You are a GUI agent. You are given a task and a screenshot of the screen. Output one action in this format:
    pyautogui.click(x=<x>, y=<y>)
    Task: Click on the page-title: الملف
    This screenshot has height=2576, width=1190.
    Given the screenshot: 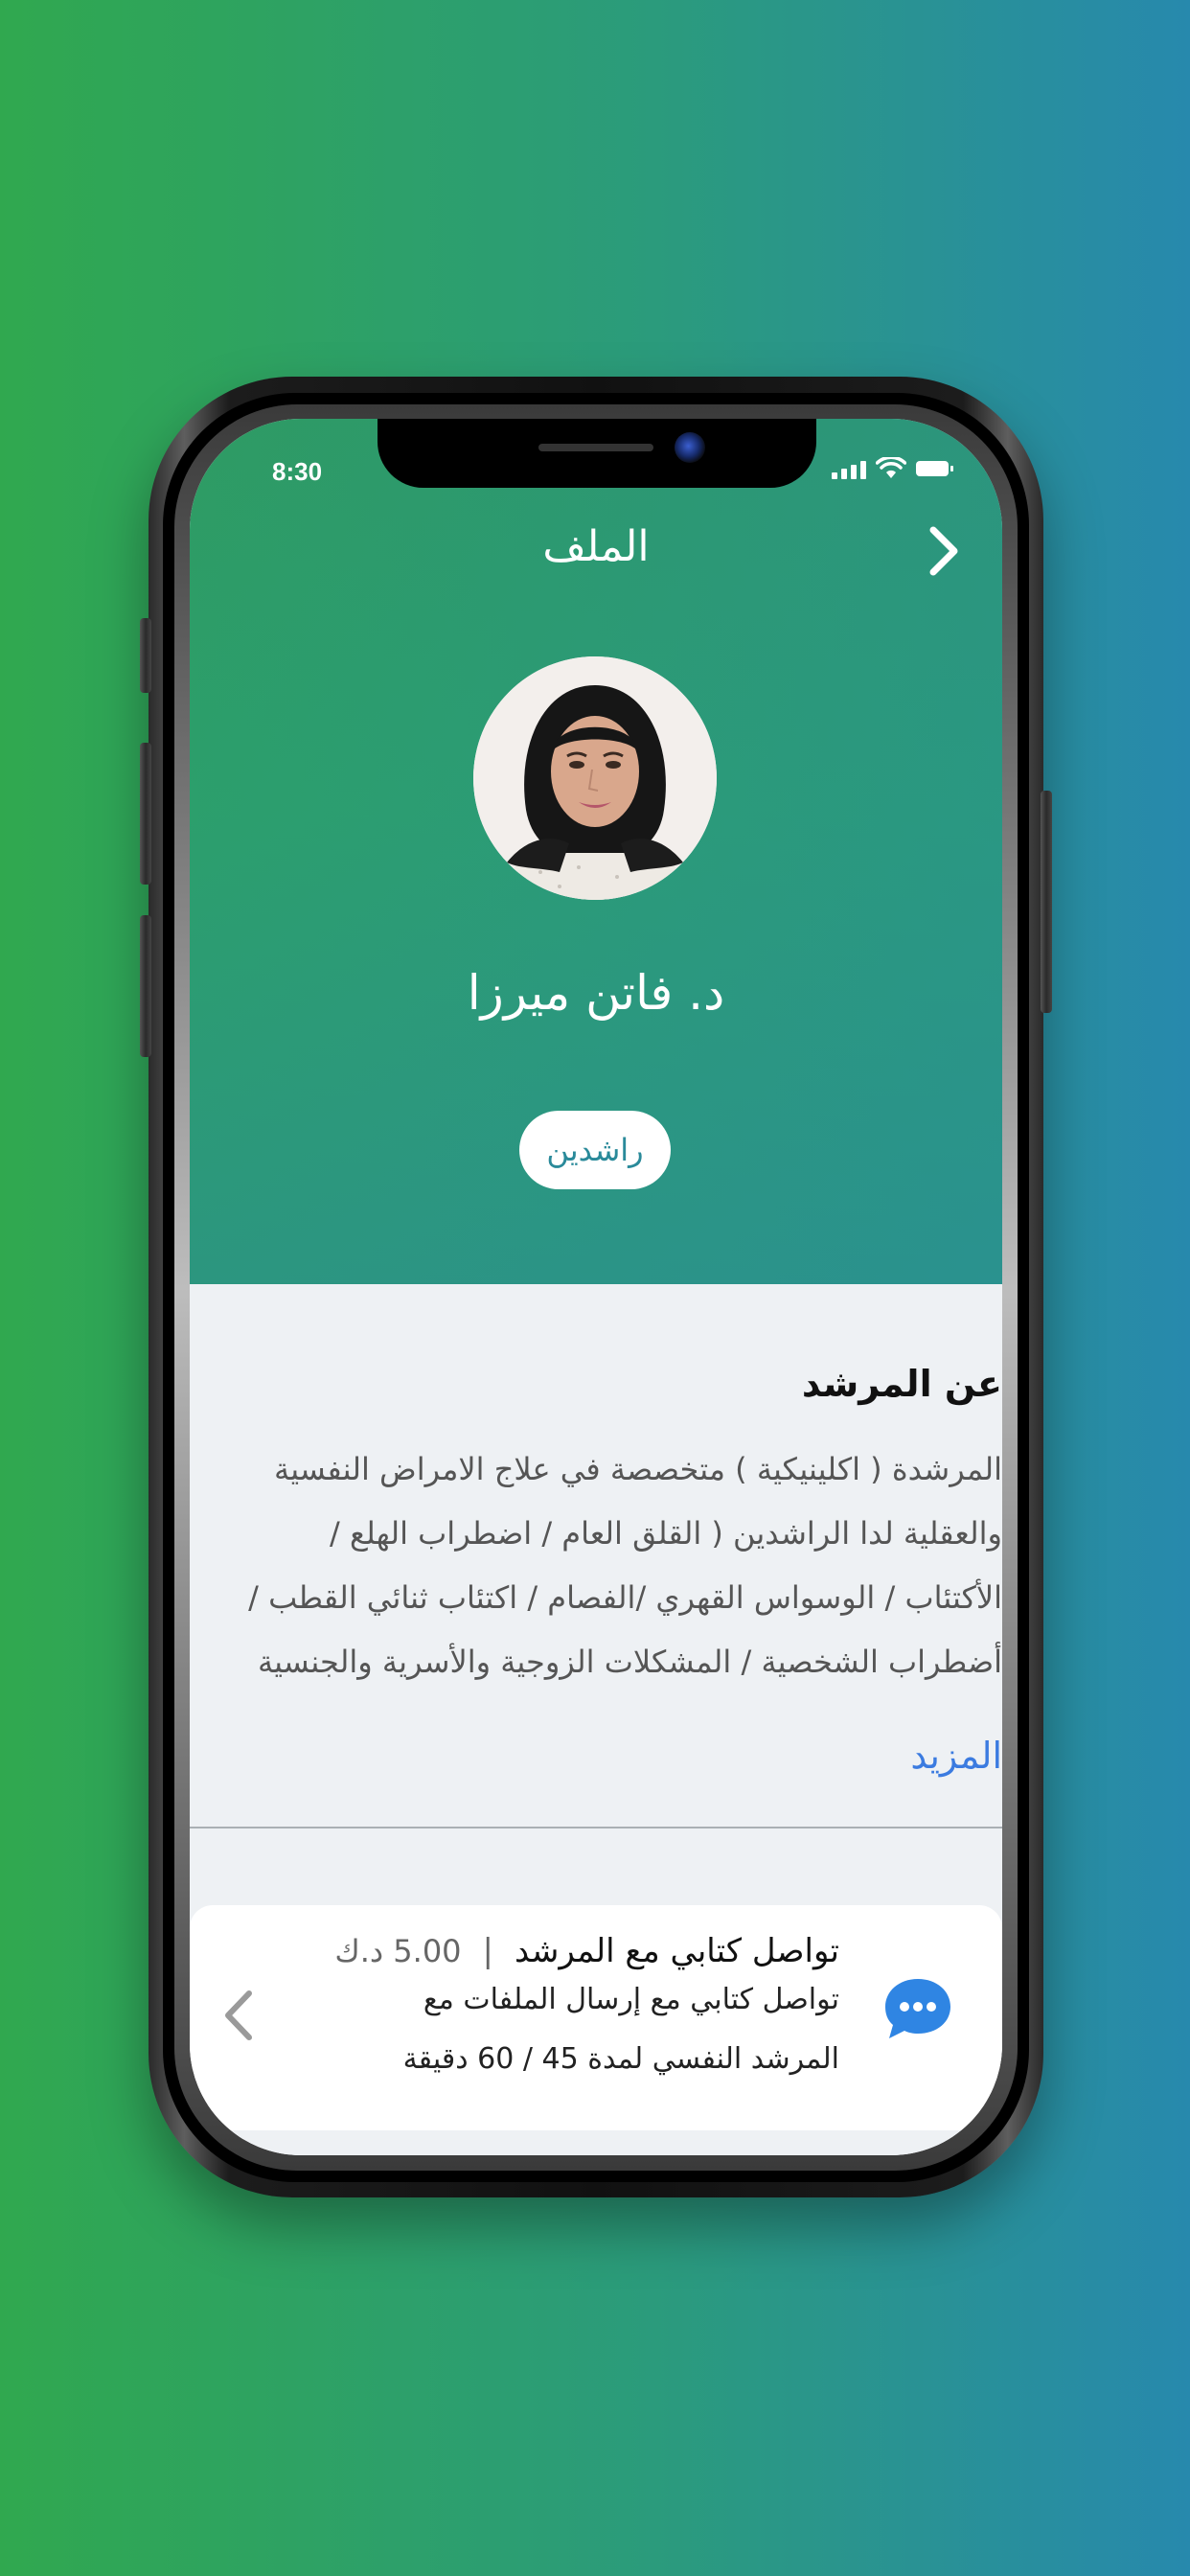 What is the action you would take?
    pyautogui.click(x=596, y=546)
    